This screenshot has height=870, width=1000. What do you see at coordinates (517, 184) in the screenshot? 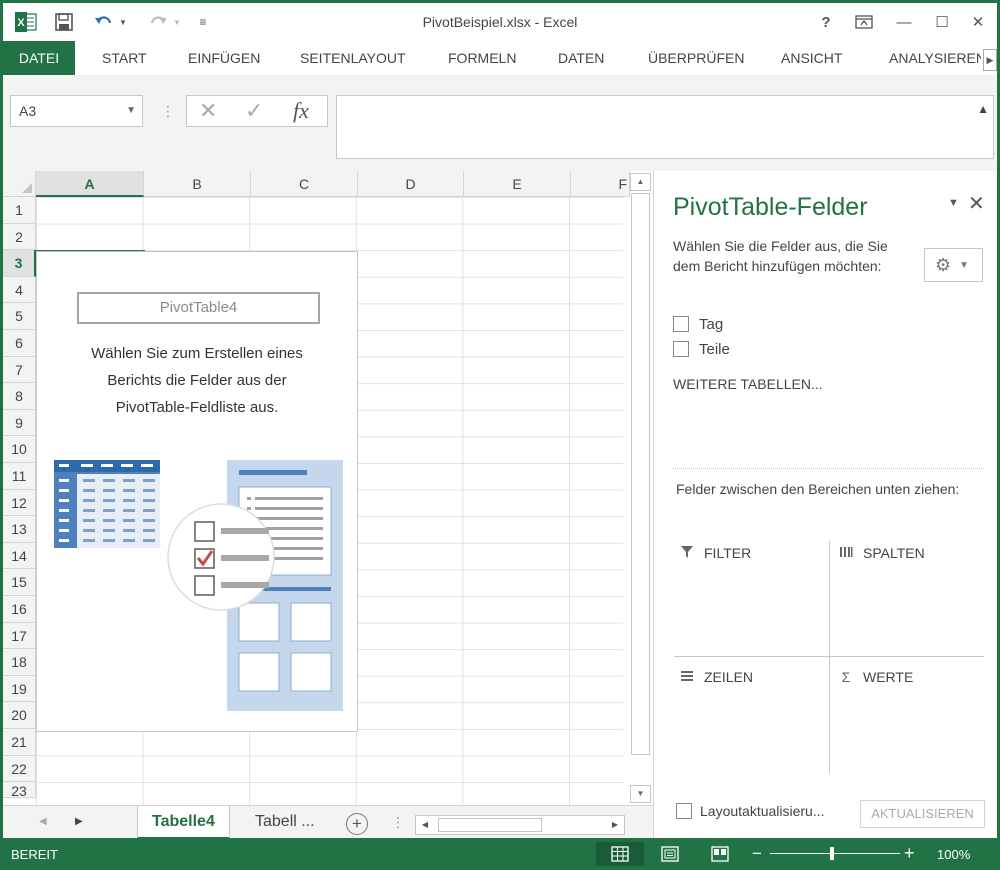
I see `column-header-e: E` at bounding box center [517, 184].